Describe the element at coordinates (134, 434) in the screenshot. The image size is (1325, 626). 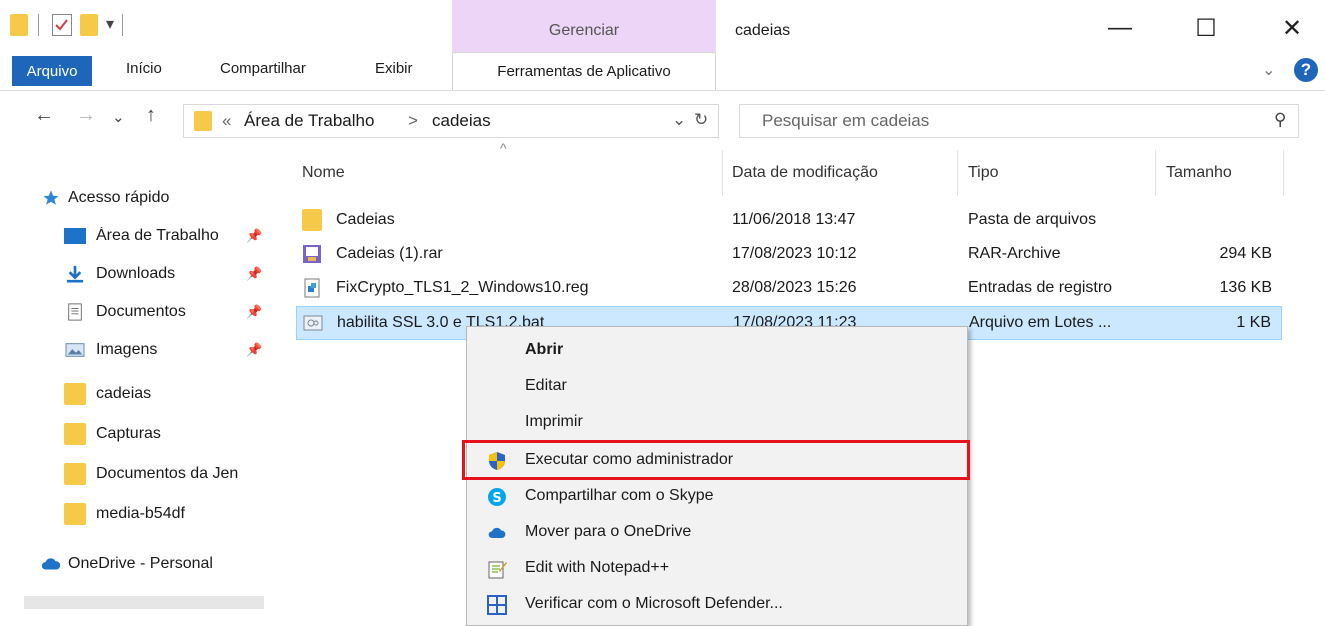
I see `sidebar-item-capturas: Capturas` at that location.